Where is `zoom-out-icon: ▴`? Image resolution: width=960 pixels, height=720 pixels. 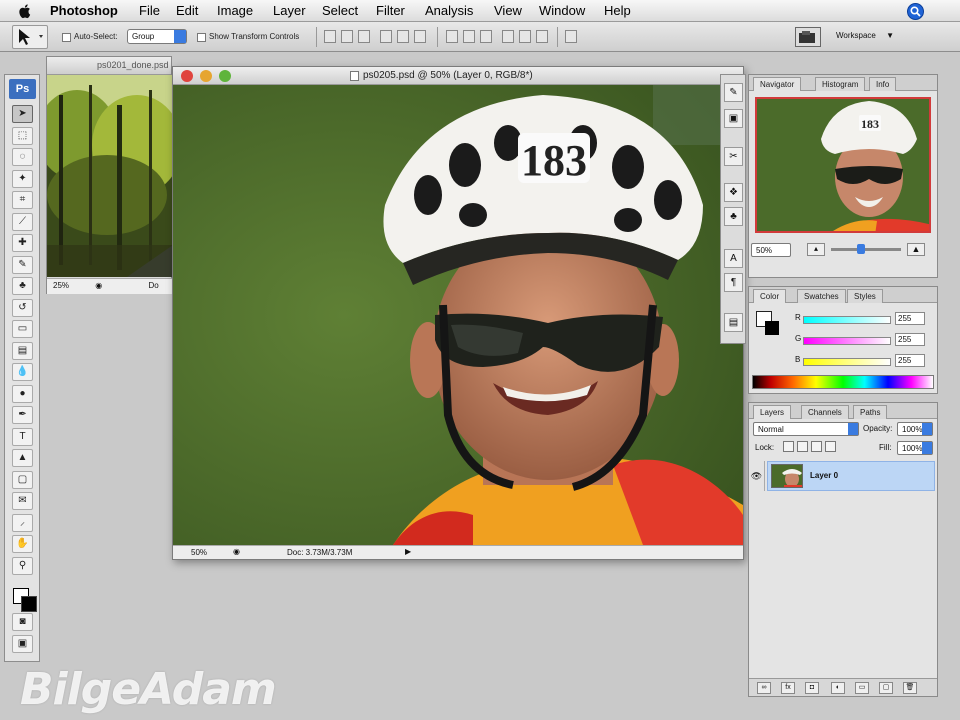 zoom-out-icon: ▴ is located at coordinates (816, 249).